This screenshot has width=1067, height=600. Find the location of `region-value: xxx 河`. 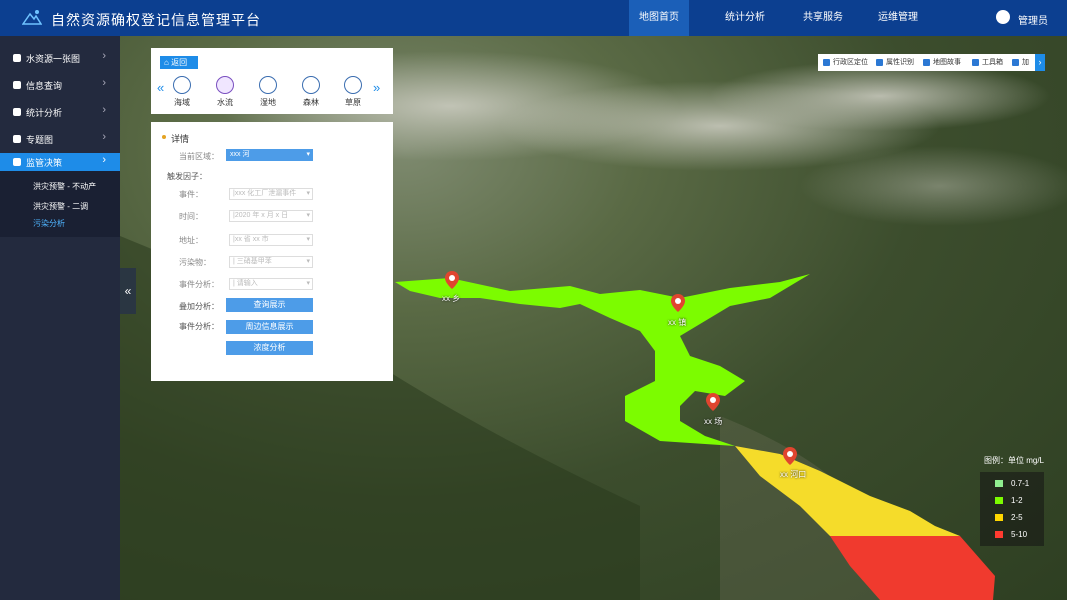

region-value: xxx 河 is located at coordinates (240, 154).